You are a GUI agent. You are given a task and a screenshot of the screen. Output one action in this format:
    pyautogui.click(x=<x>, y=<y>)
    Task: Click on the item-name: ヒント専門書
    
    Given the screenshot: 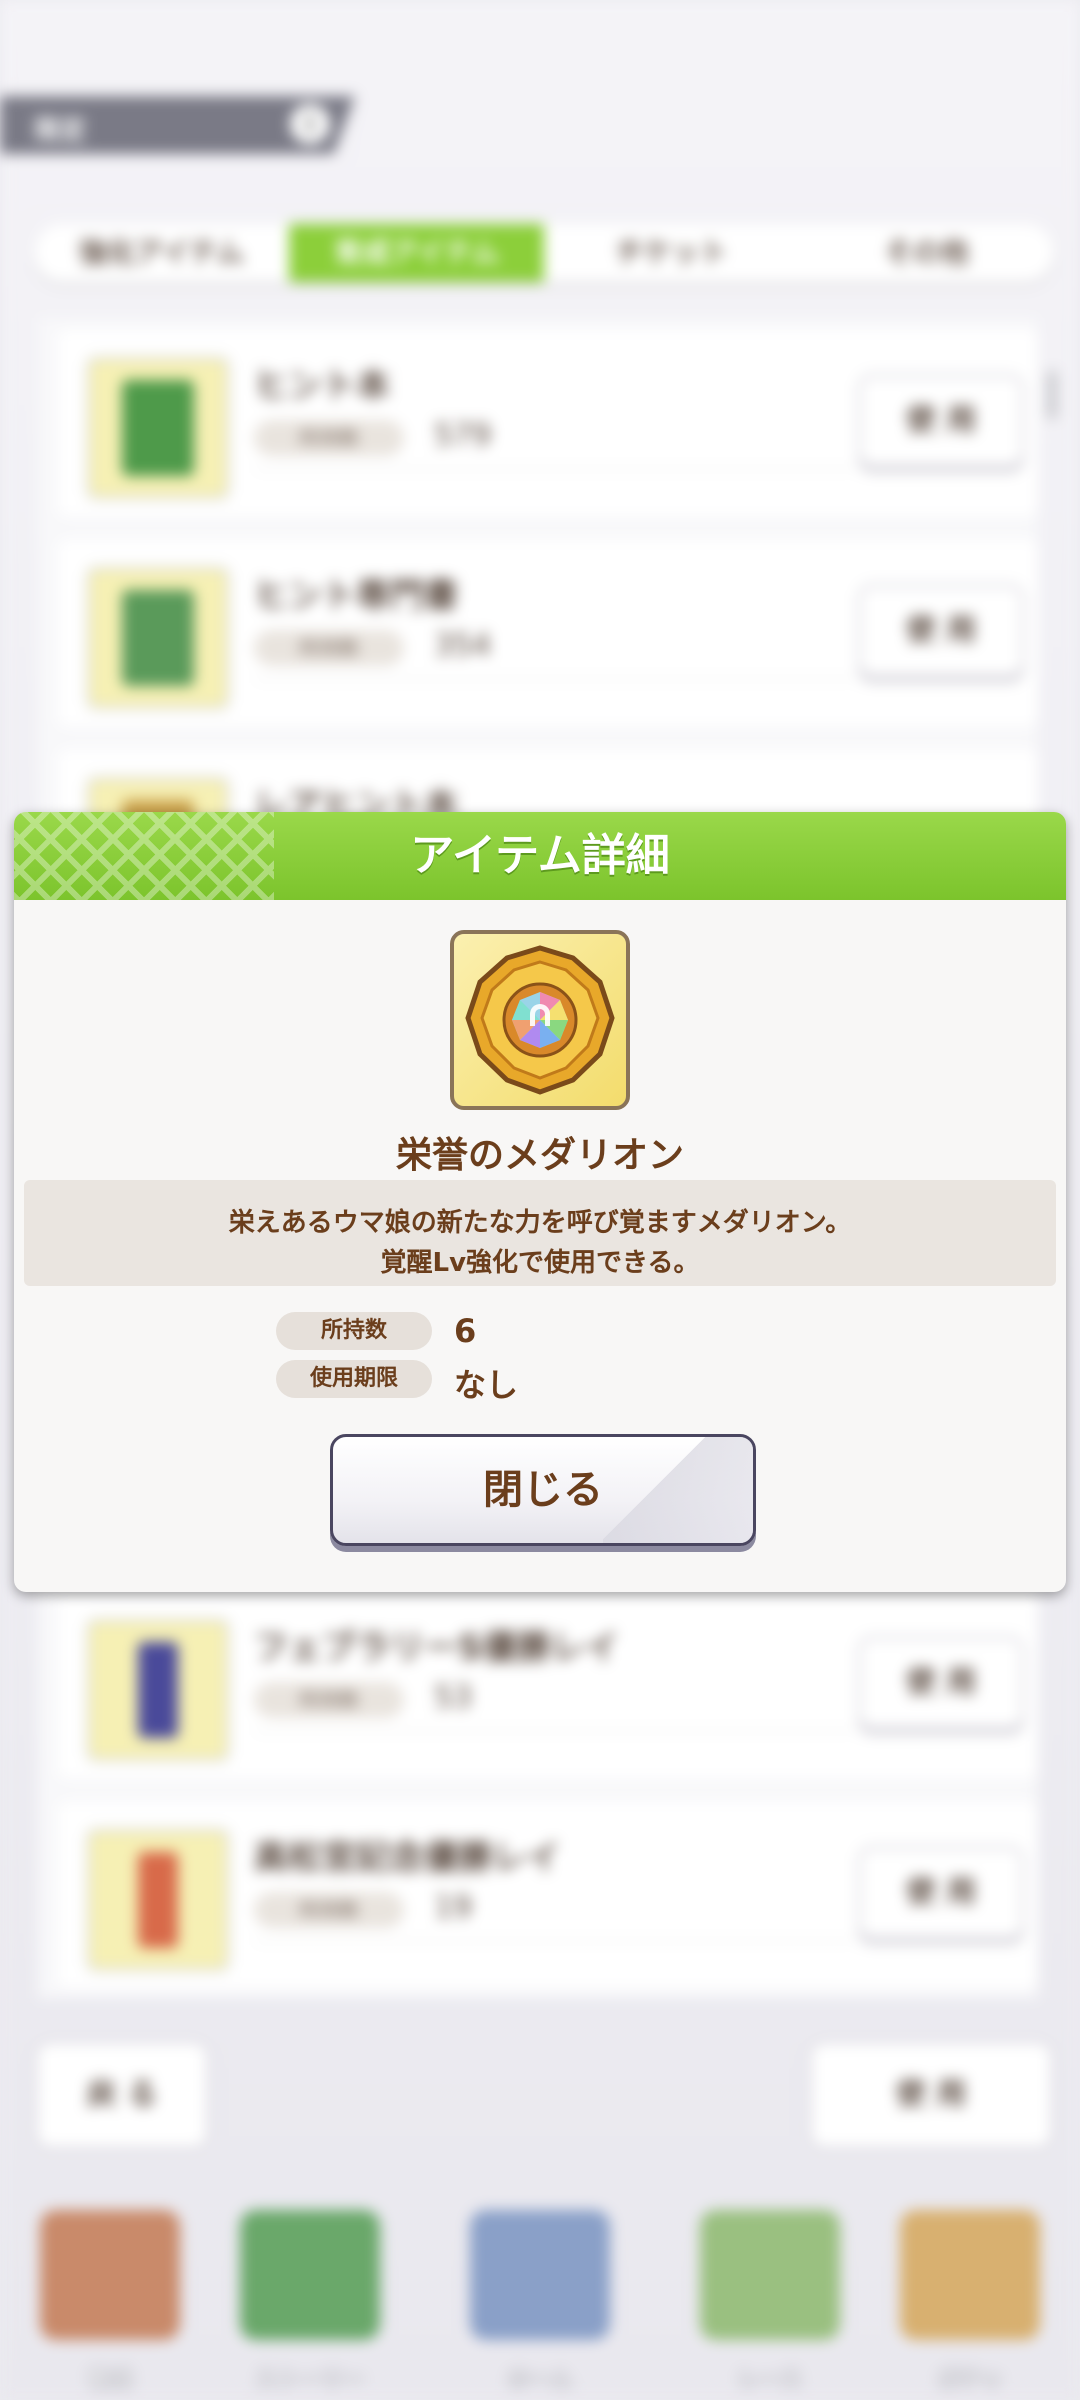 What is the action you would take?
    pyautogui.click(x=356, y=596)
    